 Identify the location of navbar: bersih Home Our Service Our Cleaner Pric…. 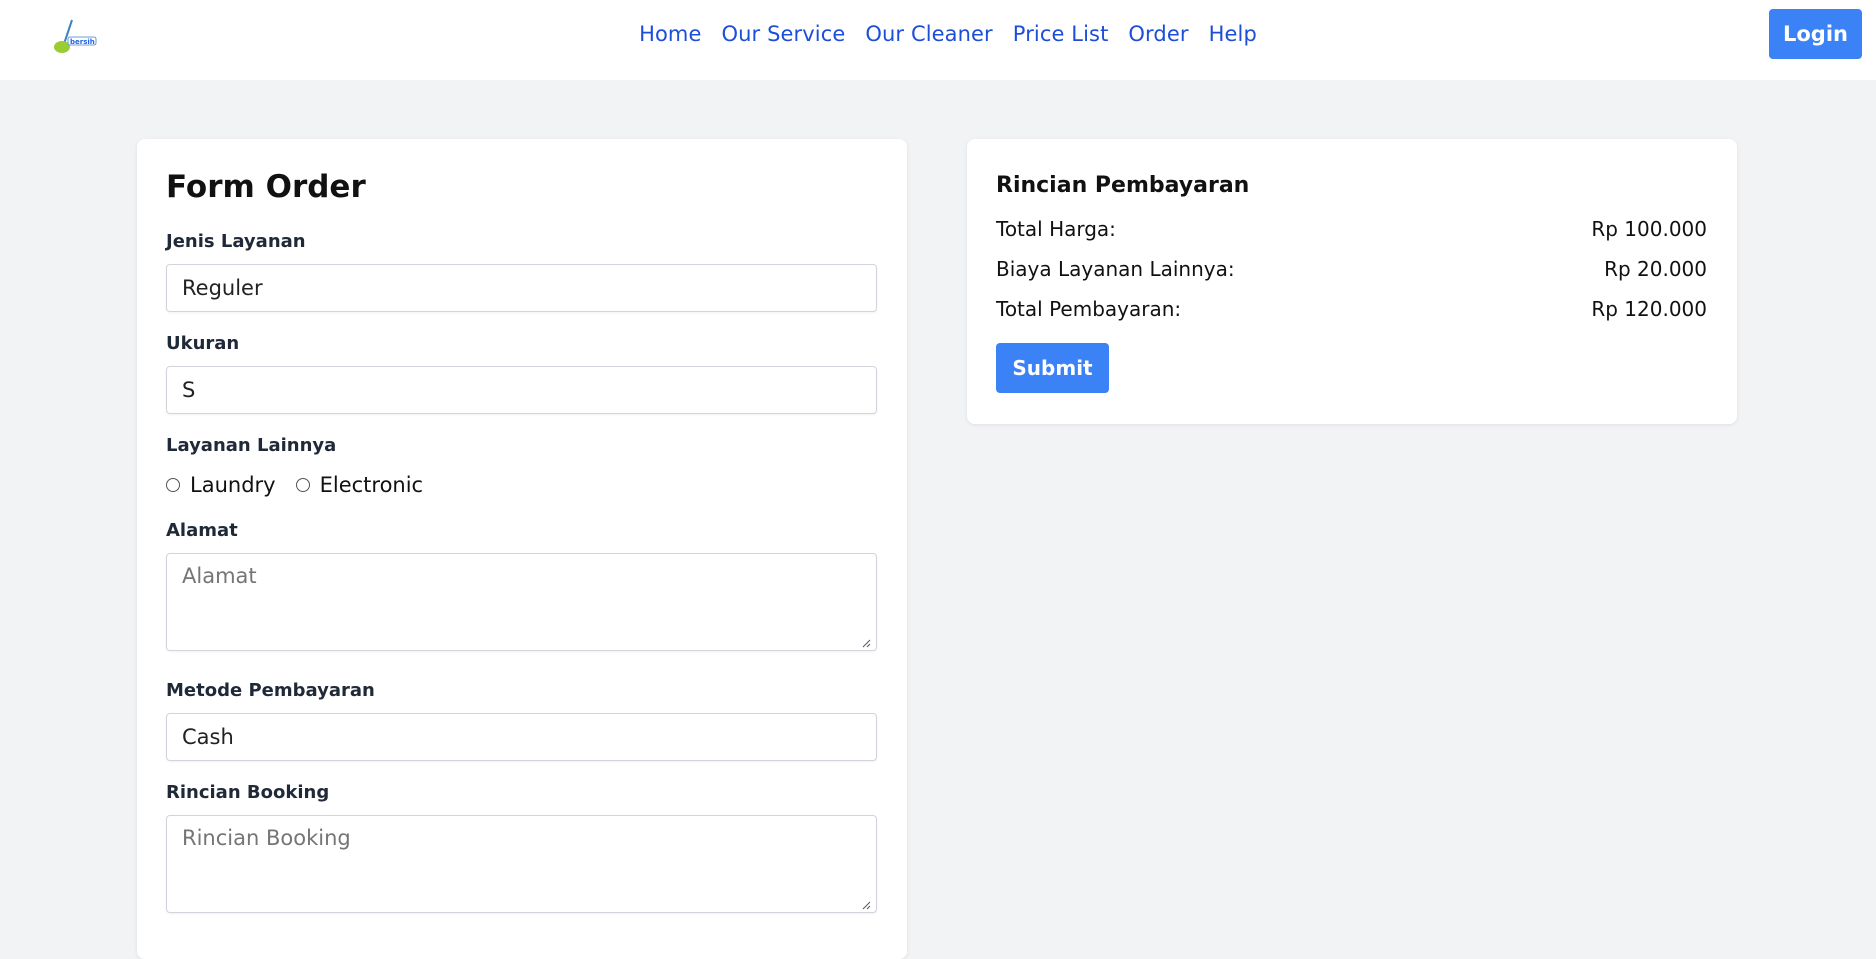
(938, 40).